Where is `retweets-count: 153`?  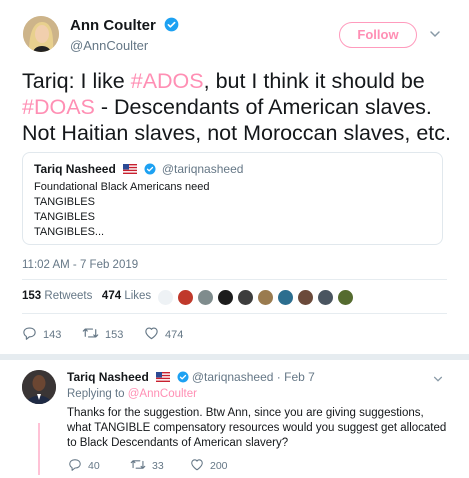
retweets-count: 153 is located at coordinates (31, 296).